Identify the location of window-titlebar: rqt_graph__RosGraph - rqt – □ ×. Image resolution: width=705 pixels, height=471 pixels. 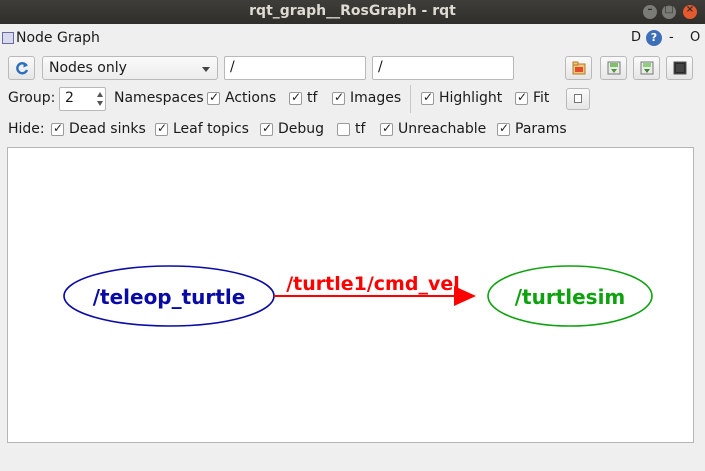
(352, 12).